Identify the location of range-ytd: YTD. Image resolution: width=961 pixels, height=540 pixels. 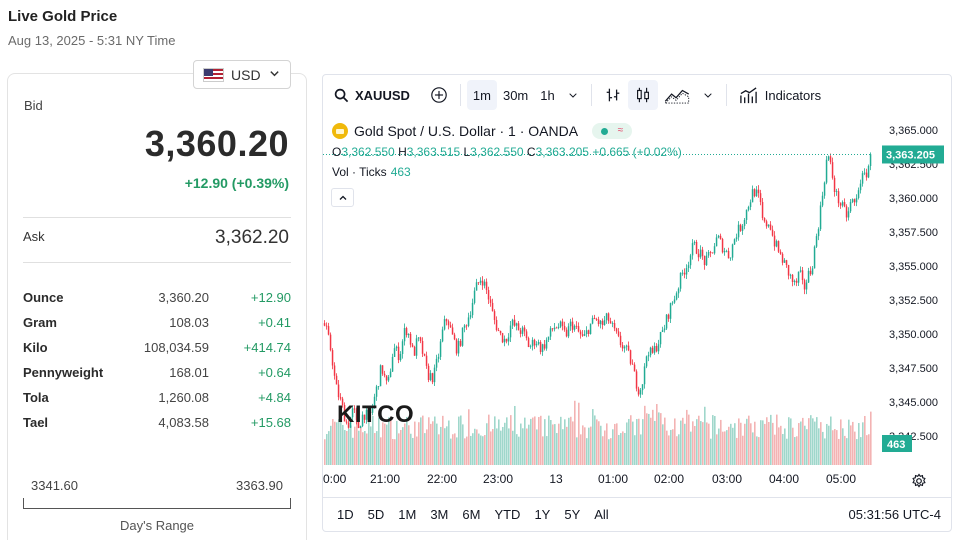
(507, 514).